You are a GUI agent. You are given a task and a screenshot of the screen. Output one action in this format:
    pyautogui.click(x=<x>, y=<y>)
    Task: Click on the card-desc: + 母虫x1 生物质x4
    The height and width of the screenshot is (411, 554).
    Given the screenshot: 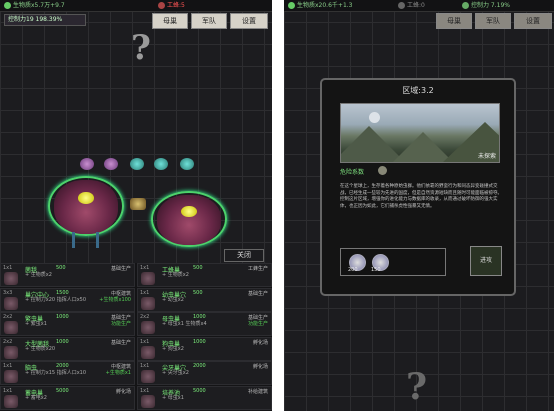 What is the action you would take?
    pyautogui.click(x=184, y=324)
    